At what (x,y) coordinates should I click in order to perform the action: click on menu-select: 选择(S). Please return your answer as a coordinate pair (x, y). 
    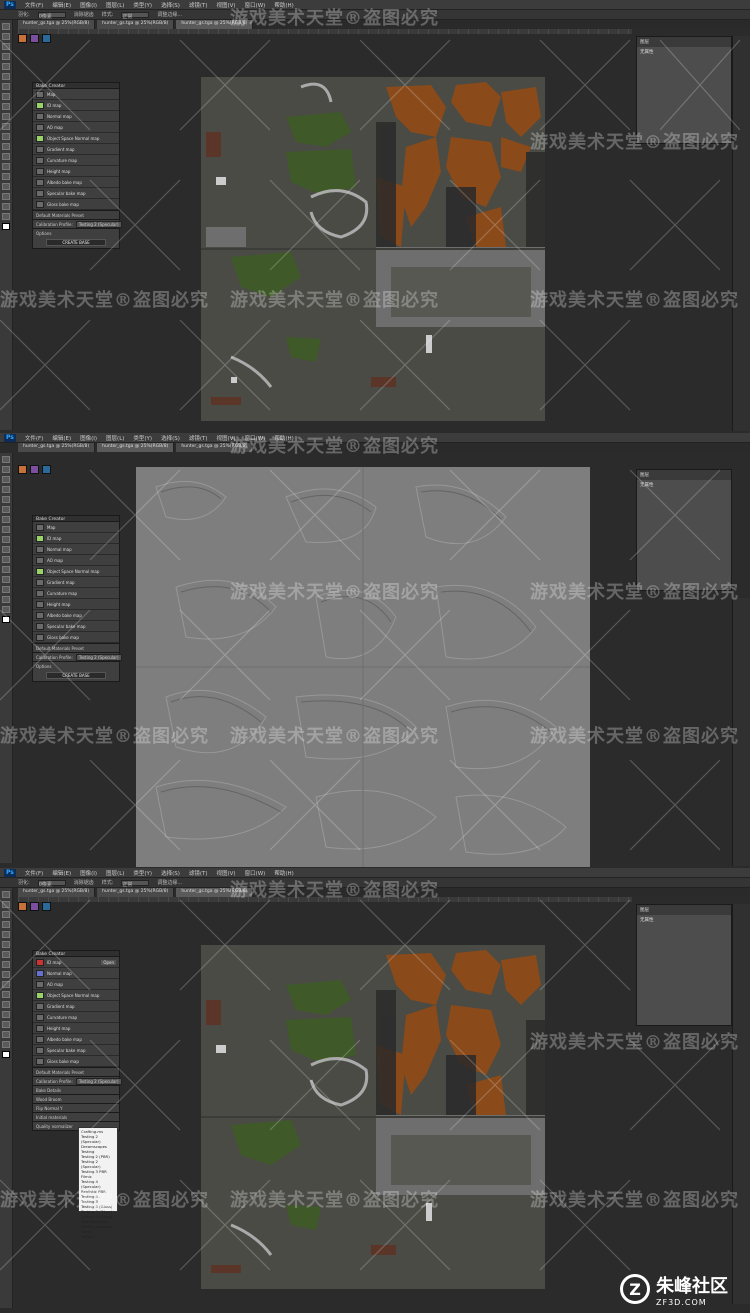
    Looking at the image, I should click on (170, 438).